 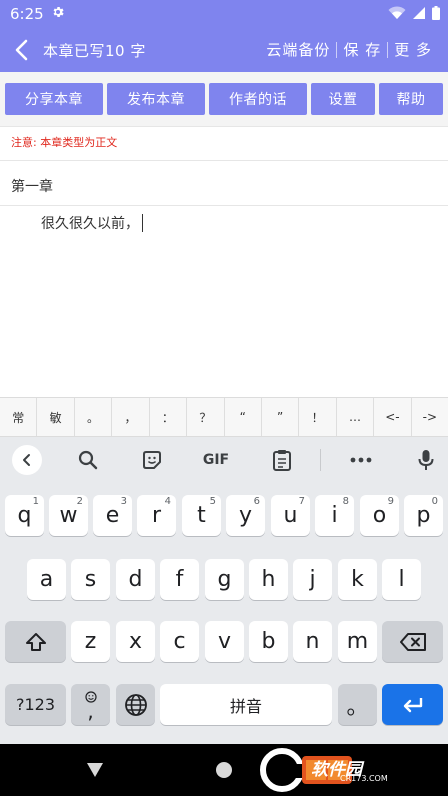 I want to click on settings-button: 设置, so click(x=343, y=99).